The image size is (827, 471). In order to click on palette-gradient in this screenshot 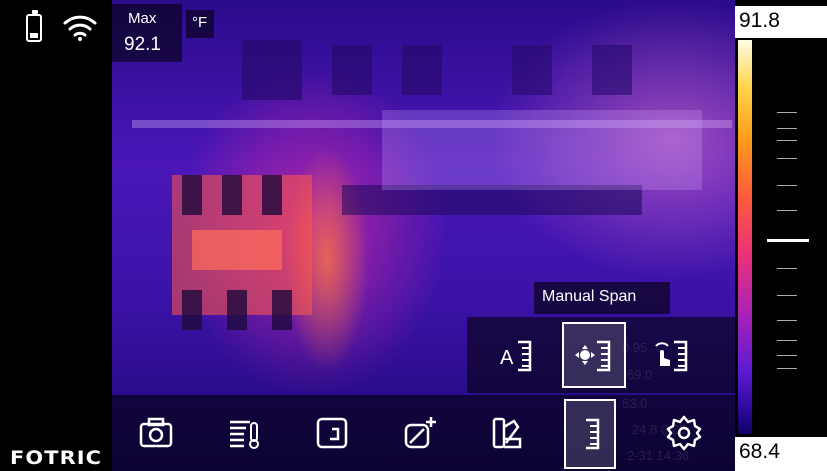, I will do `click(745, 237)`.